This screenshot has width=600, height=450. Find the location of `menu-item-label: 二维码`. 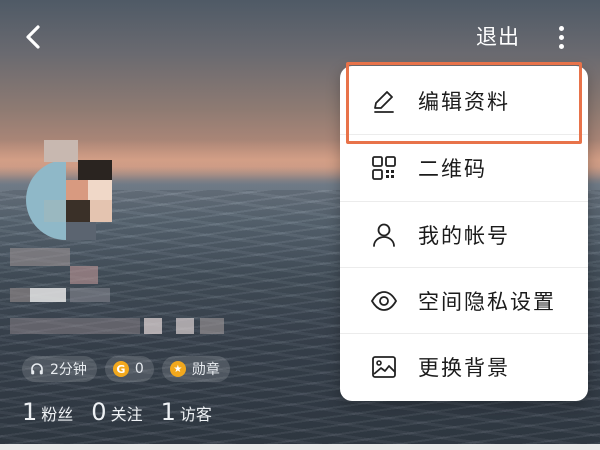

menu-item-label: 二维码 is located at coordinates (452, 169).